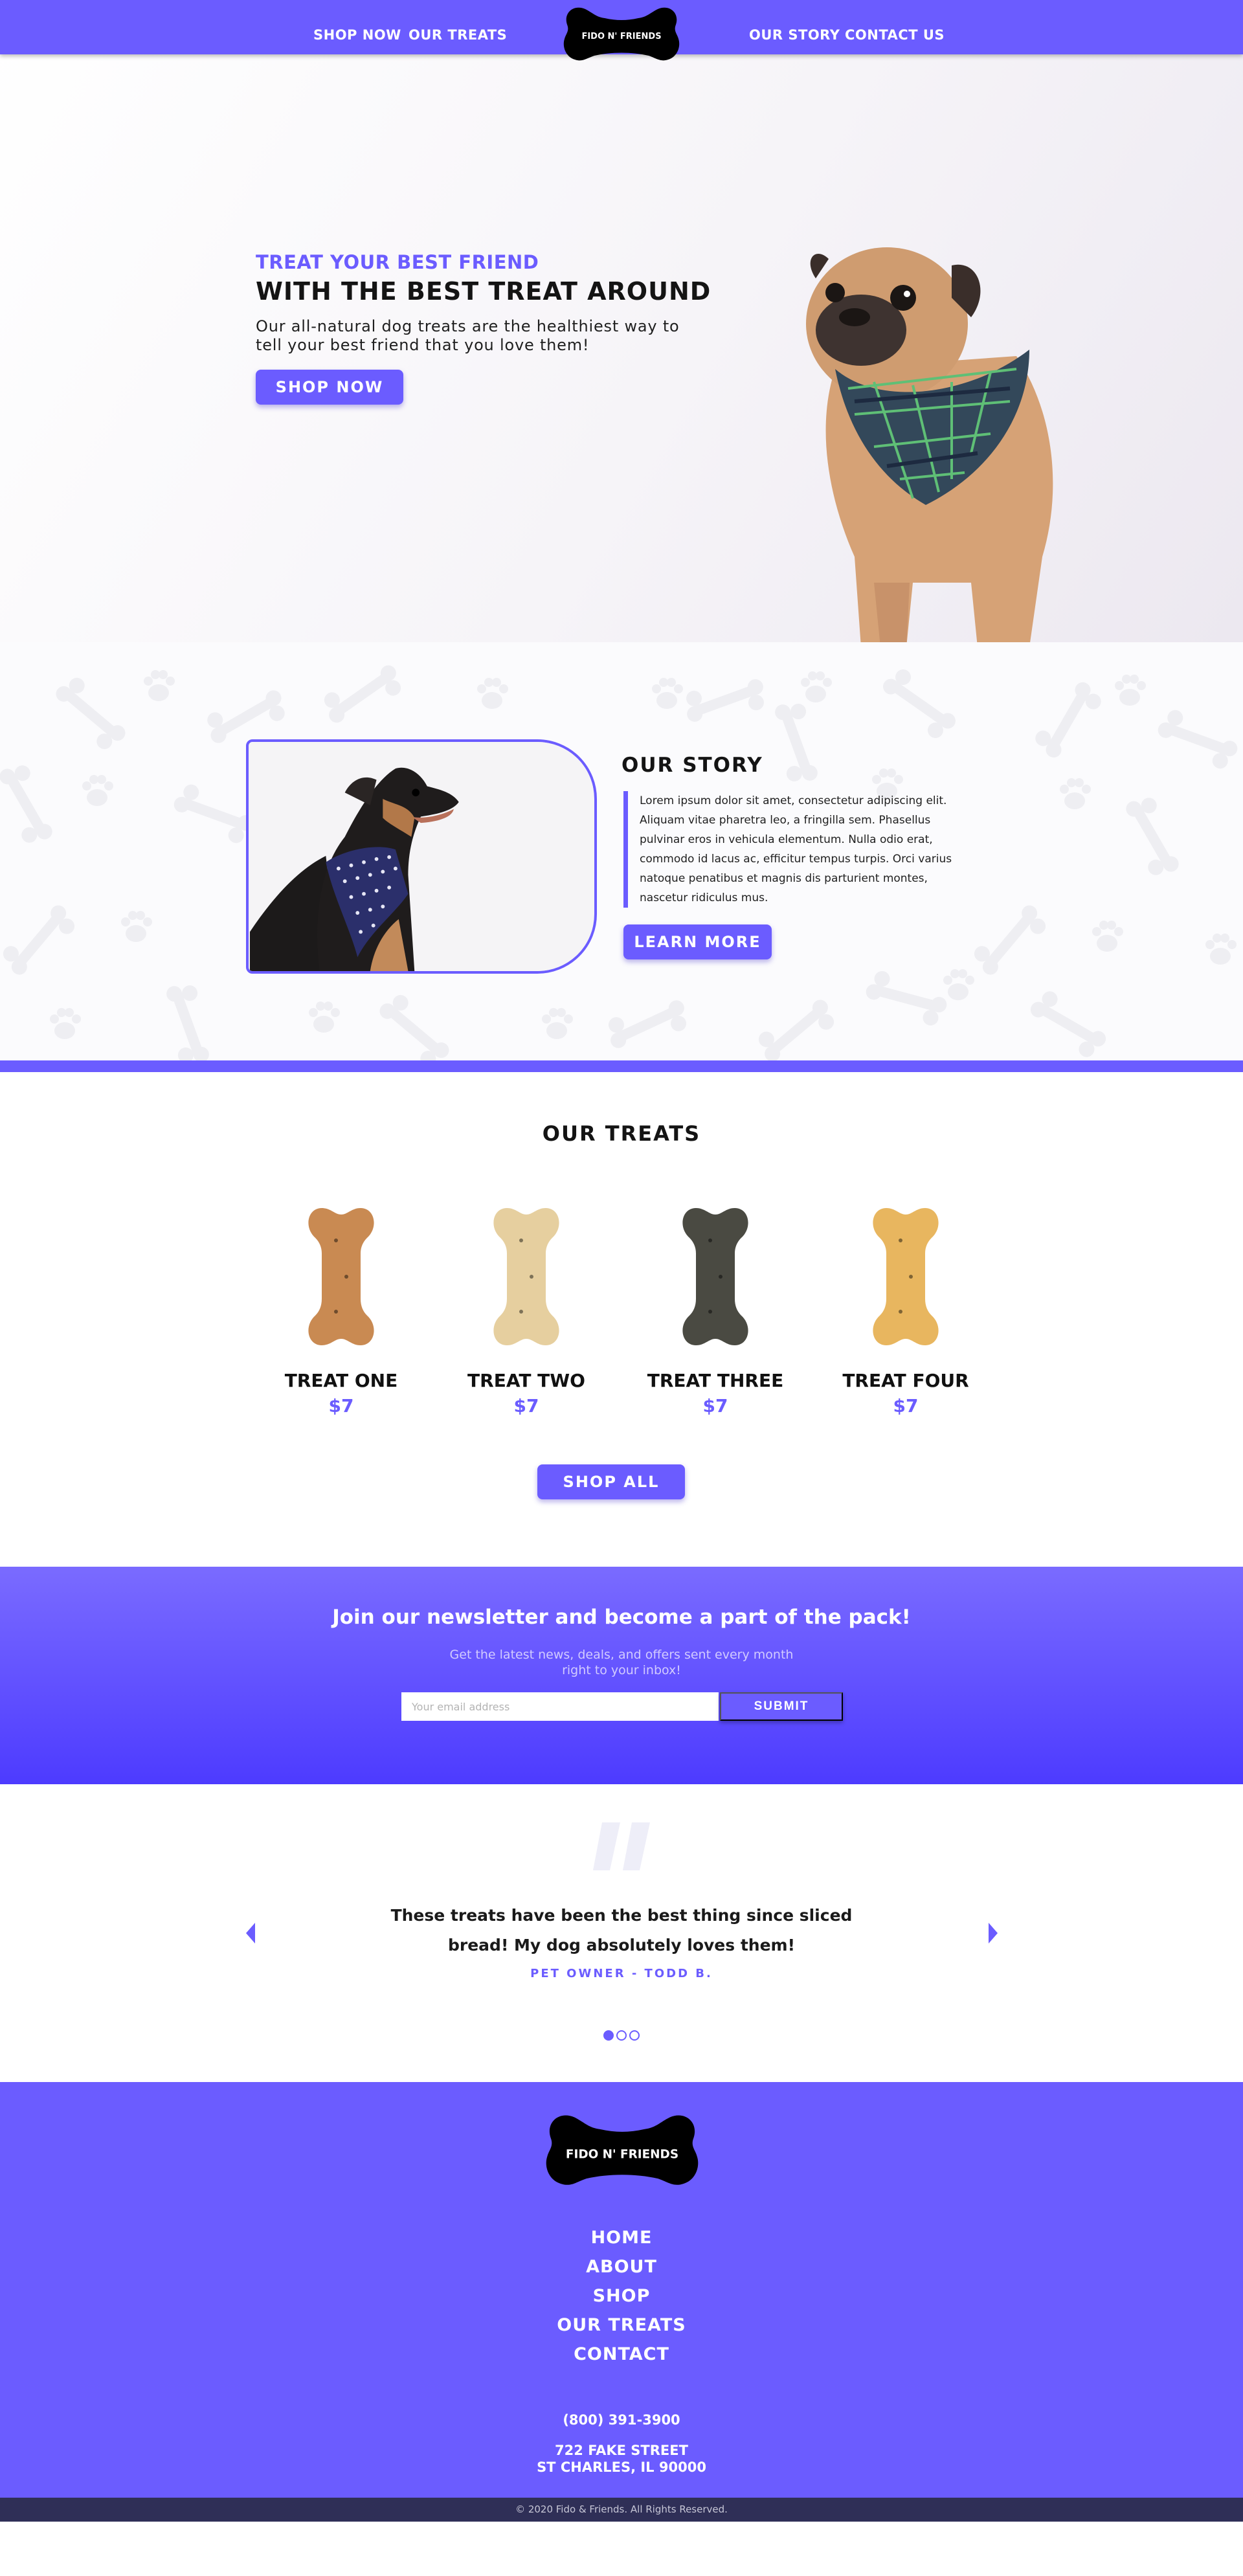 The width and height of the screenshot is (1243, 2576). What do you see at coordinates (621, 2420) in the screenshot?
I see `footer-phone: (800) 391-3900` at bounding box center [621, 2420].